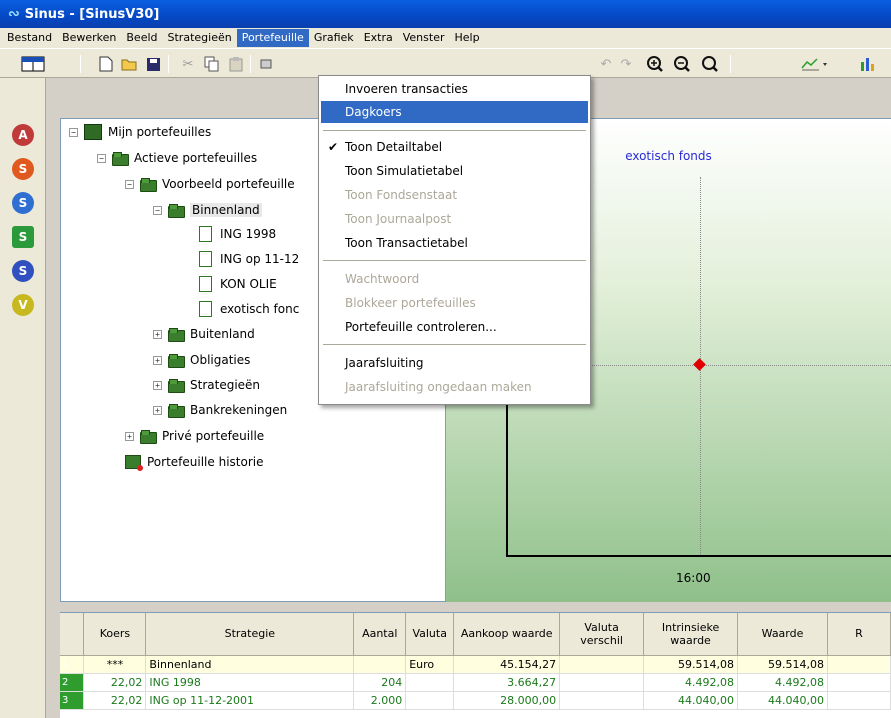 This screenshot has width=891, height=718. Describe the element at coordinates (815, 64) in the screenshot. I see `chart-type-icon` at that location.